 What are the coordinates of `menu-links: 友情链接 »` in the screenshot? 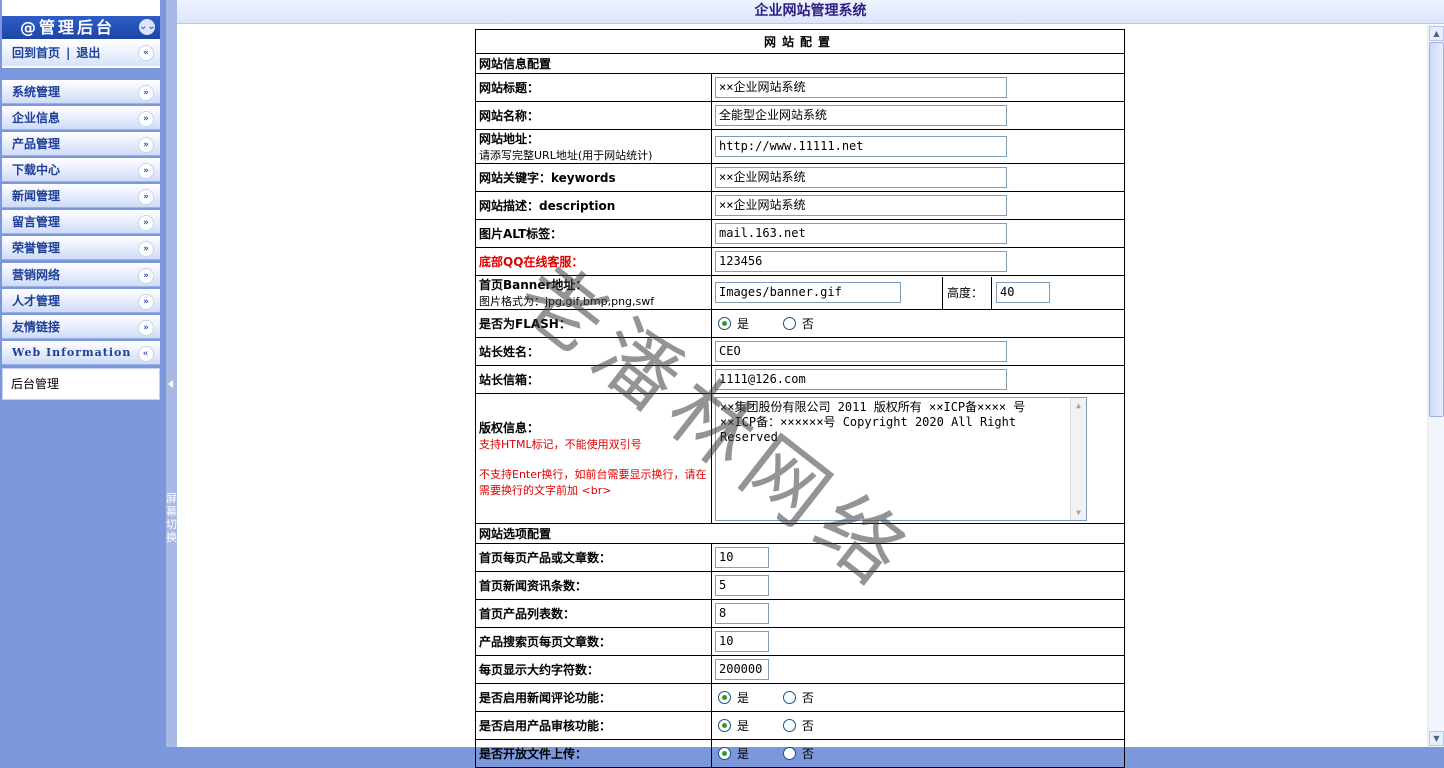 It's located at (81, 327).